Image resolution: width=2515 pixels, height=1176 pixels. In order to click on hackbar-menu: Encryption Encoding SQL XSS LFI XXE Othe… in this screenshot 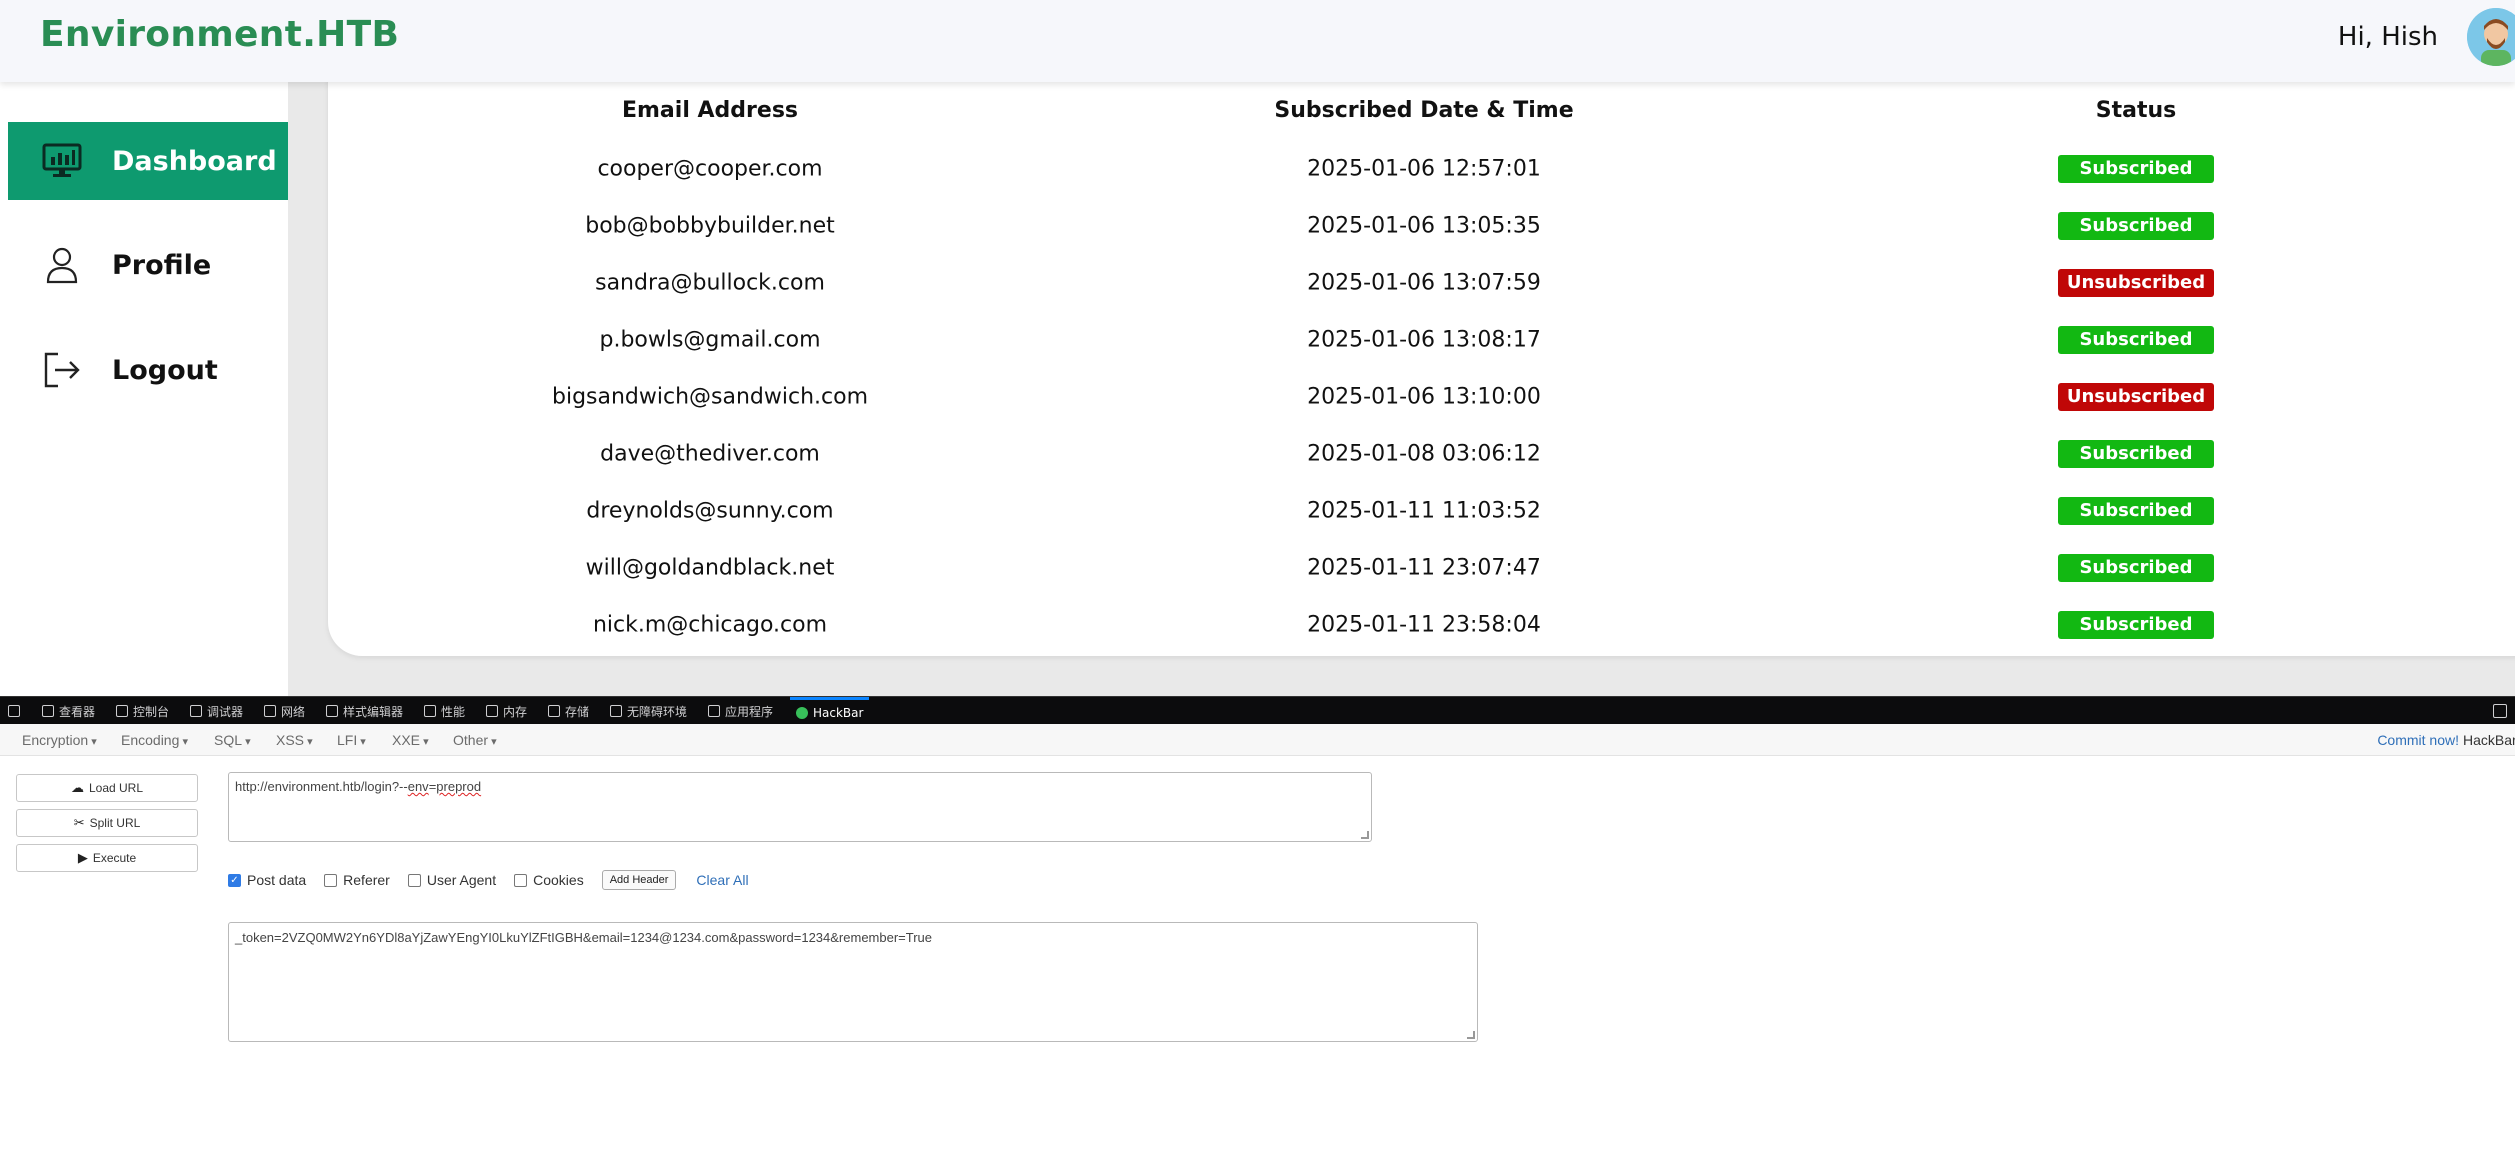, I will do `click(1257, 740)`.